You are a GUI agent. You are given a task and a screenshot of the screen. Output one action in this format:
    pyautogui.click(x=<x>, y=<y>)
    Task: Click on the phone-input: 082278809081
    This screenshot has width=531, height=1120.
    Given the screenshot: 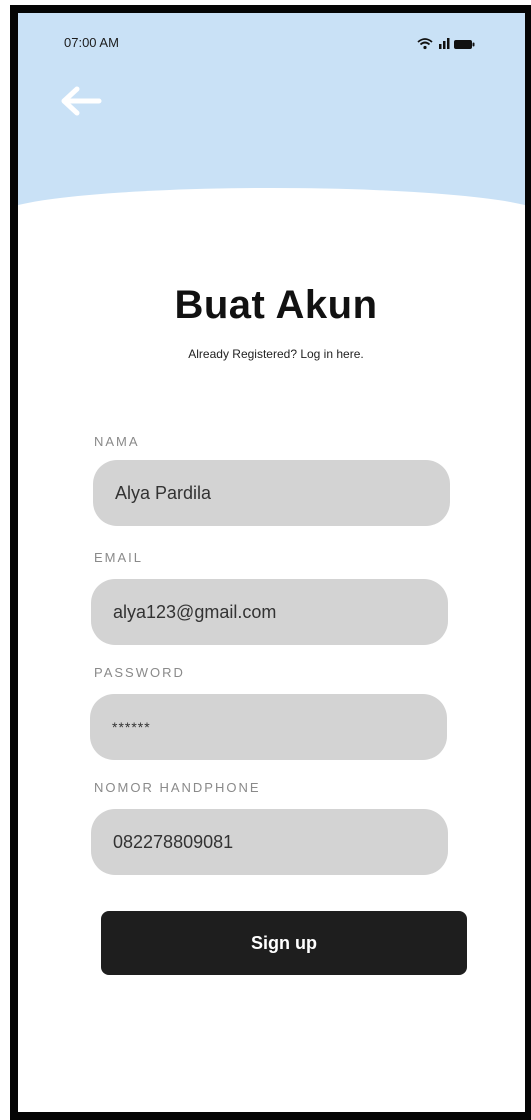 What is the action you would take?
    pyautogui.click(x=269, y=842)
    